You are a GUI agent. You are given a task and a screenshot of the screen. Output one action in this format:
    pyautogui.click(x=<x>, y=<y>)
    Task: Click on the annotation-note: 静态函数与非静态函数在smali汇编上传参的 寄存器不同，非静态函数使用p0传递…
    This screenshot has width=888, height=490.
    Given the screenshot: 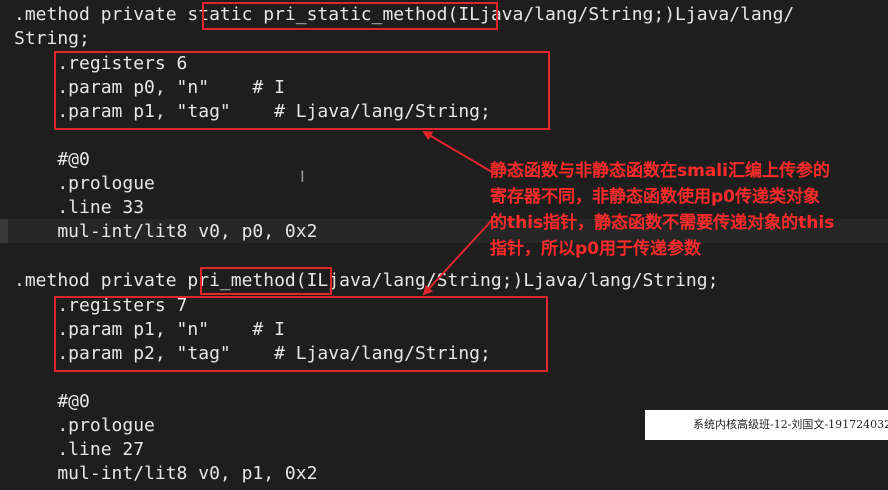 What is the action you would take?
    pyautogui.click(x=689, y=210)
    